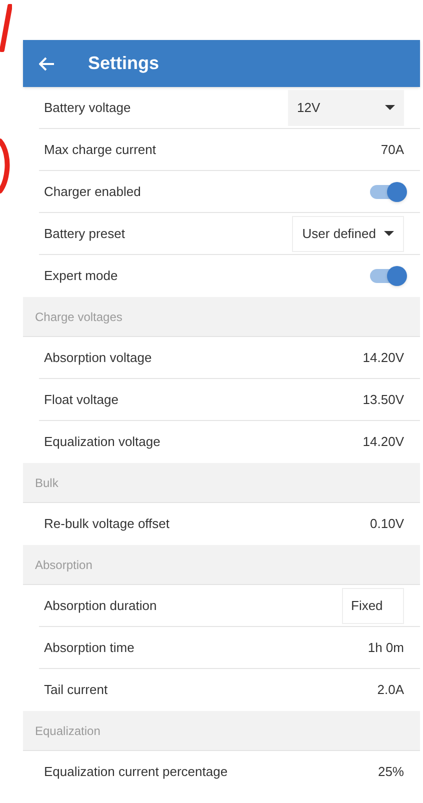 This screenshot has height=803, width=423. I want to click on setting-label: Float voltage, so click(81, 399).